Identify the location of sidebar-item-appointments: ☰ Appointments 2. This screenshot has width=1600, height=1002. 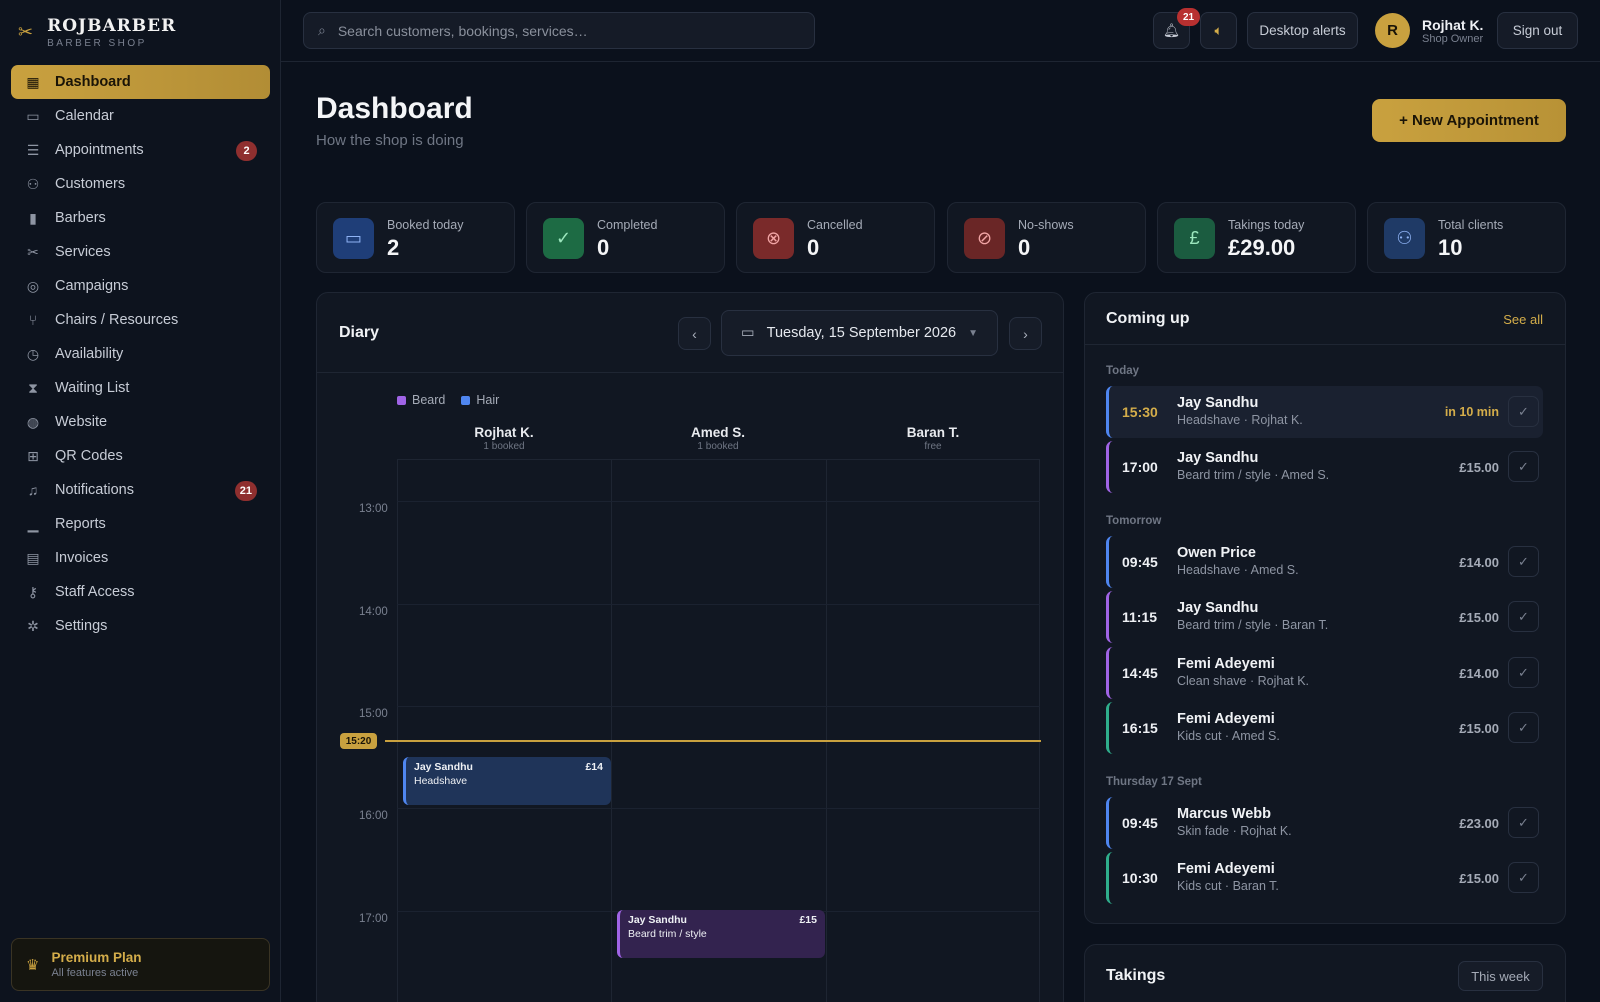
(140, 150).